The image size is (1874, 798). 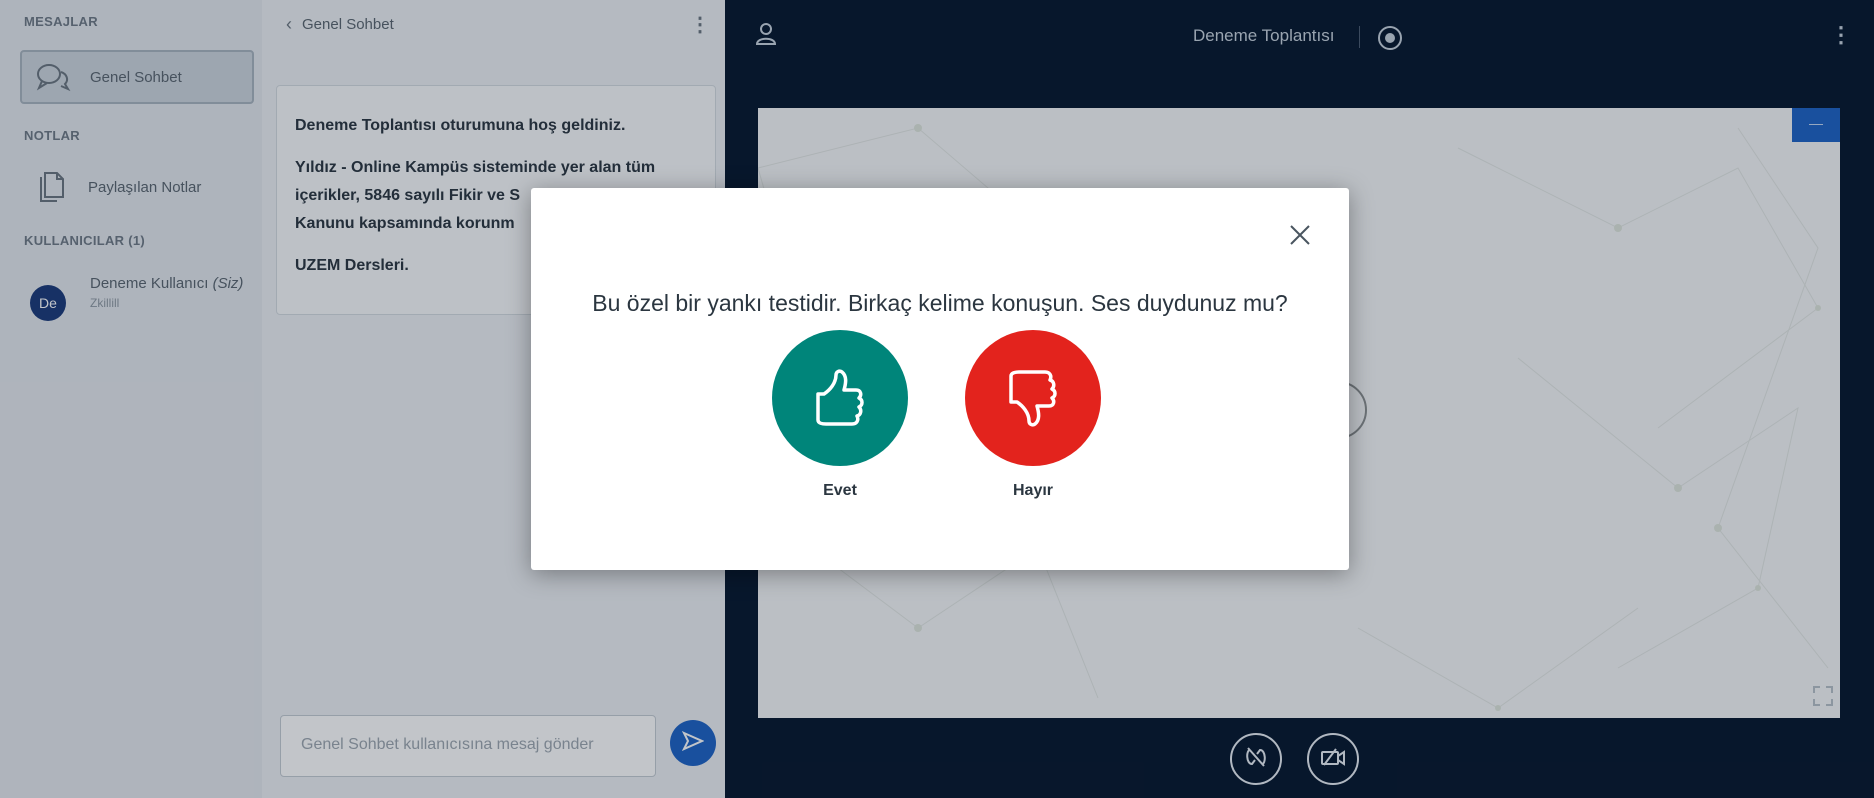 What do you see at coordinates (1033, 398) in the screenshot?
I see `thumbs-down-icon` at bounding box center [1033, 398].